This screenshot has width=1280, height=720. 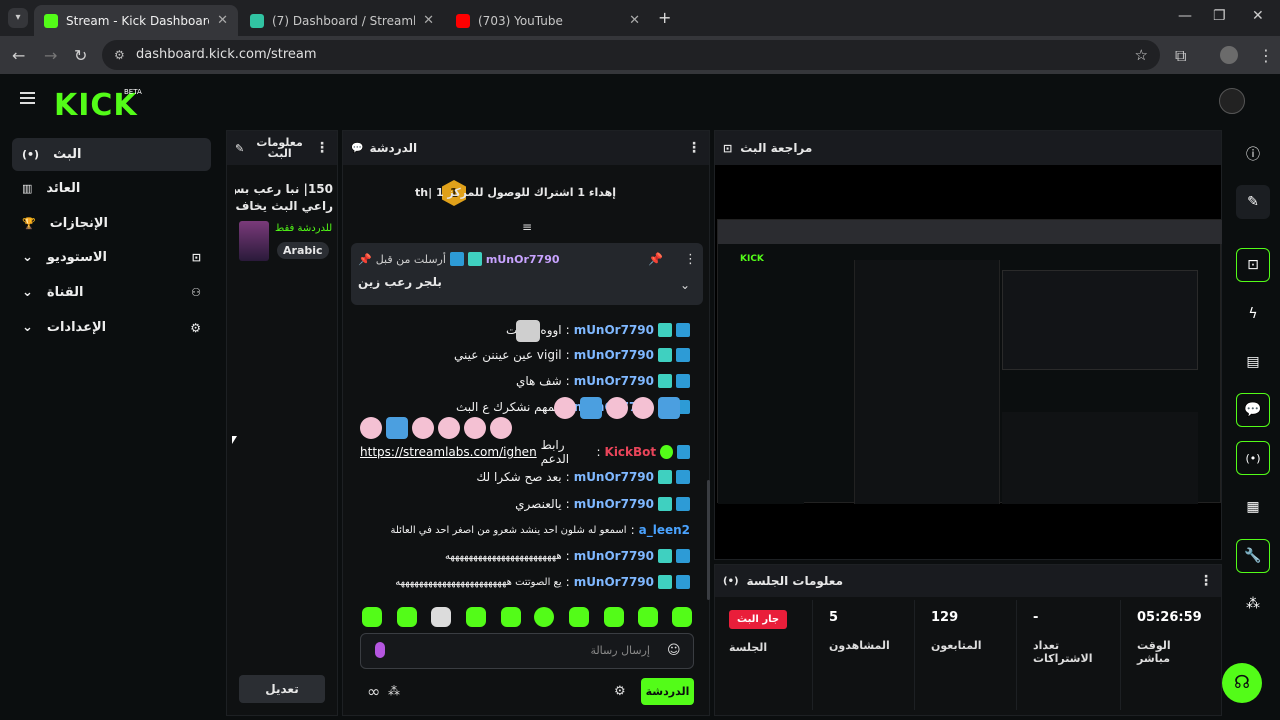 What do you see at coordinates (111, 188) in the screenshot?
I see `sidebar-item-revenue: ▥ العائد` at bounding box center [111, 188].